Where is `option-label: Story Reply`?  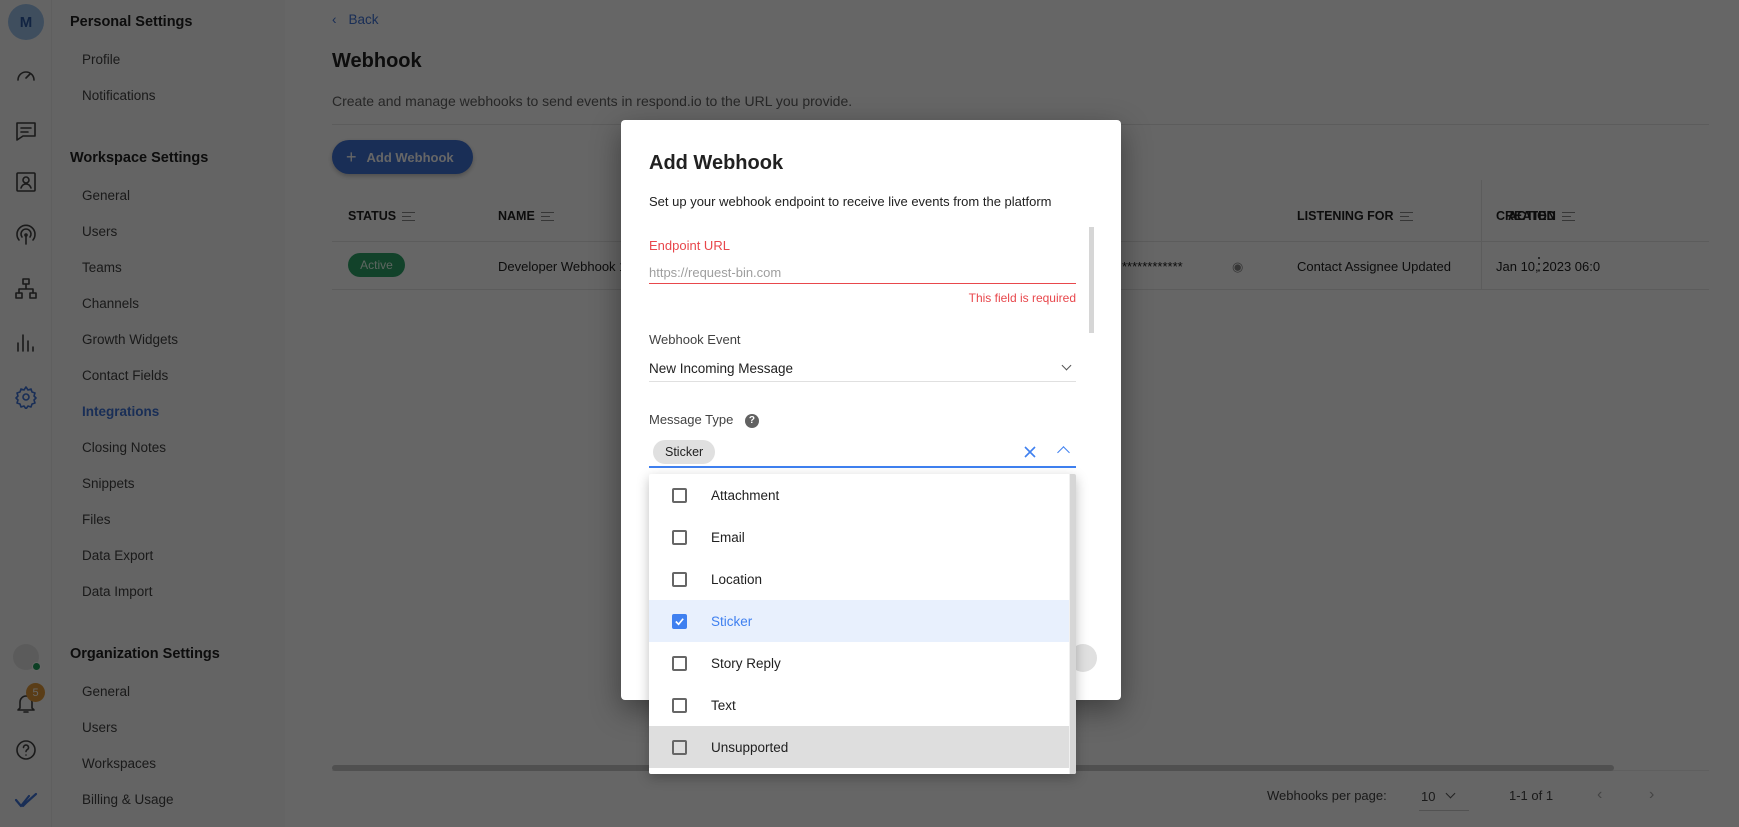 option-label: Story Reply is located at coordinates (746, 663).